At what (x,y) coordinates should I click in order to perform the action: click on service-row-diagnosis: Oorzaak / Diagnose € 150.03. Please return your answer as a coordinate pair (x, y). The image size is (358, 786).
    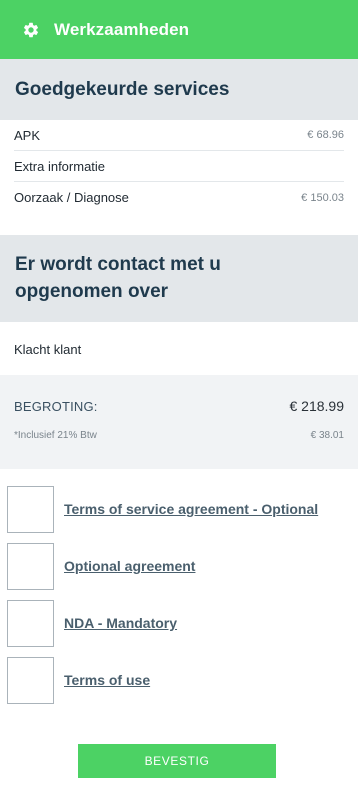
    Looking at the image, I should click on (179, 197).